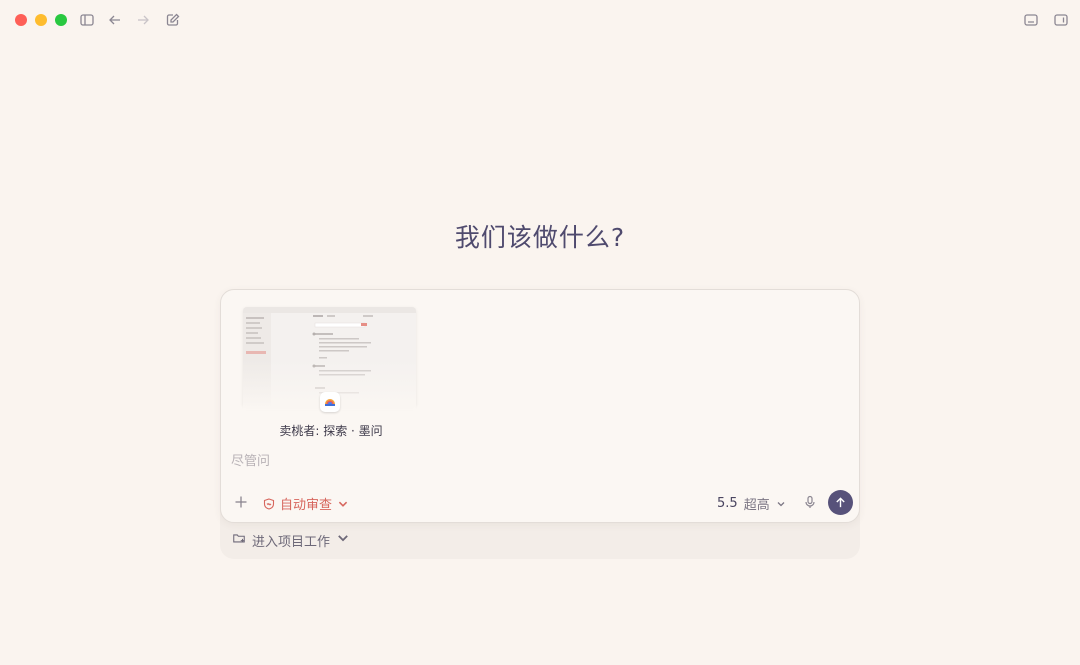 The height and width of the screenshot is (665, 1080). I want to click on sidebar-toggle-icon, so click(87, 20).